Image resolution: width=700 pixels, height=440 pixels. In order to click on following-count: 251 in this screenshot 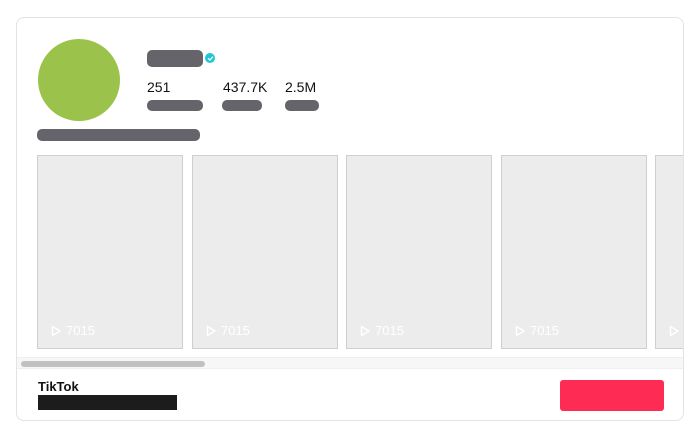, I will do `click(159, 87)`.